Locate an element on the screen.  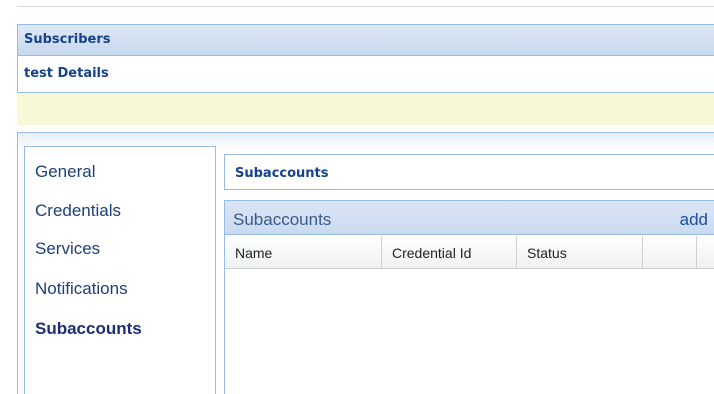
message-bar is located at coordinates (365, 109).